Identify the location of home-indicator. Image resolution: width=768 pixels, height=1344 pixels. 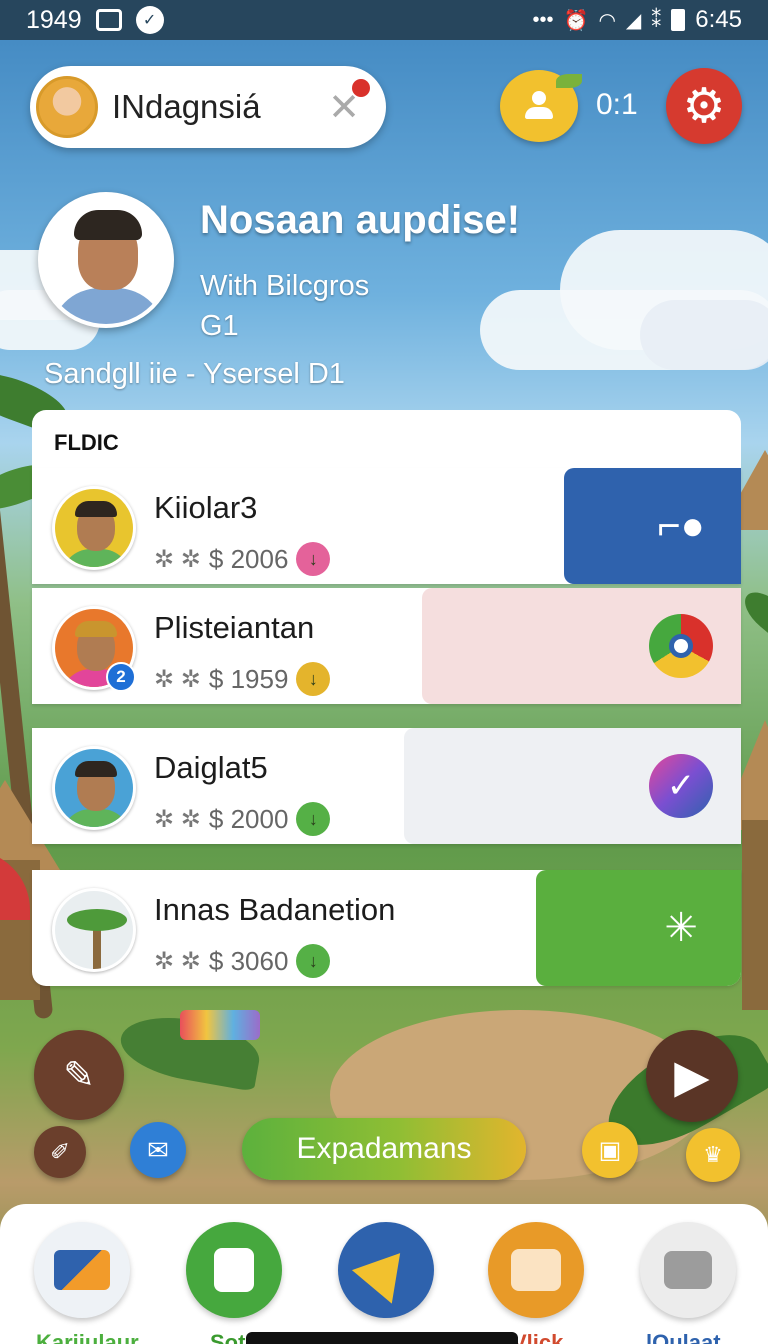
(382, 1338).